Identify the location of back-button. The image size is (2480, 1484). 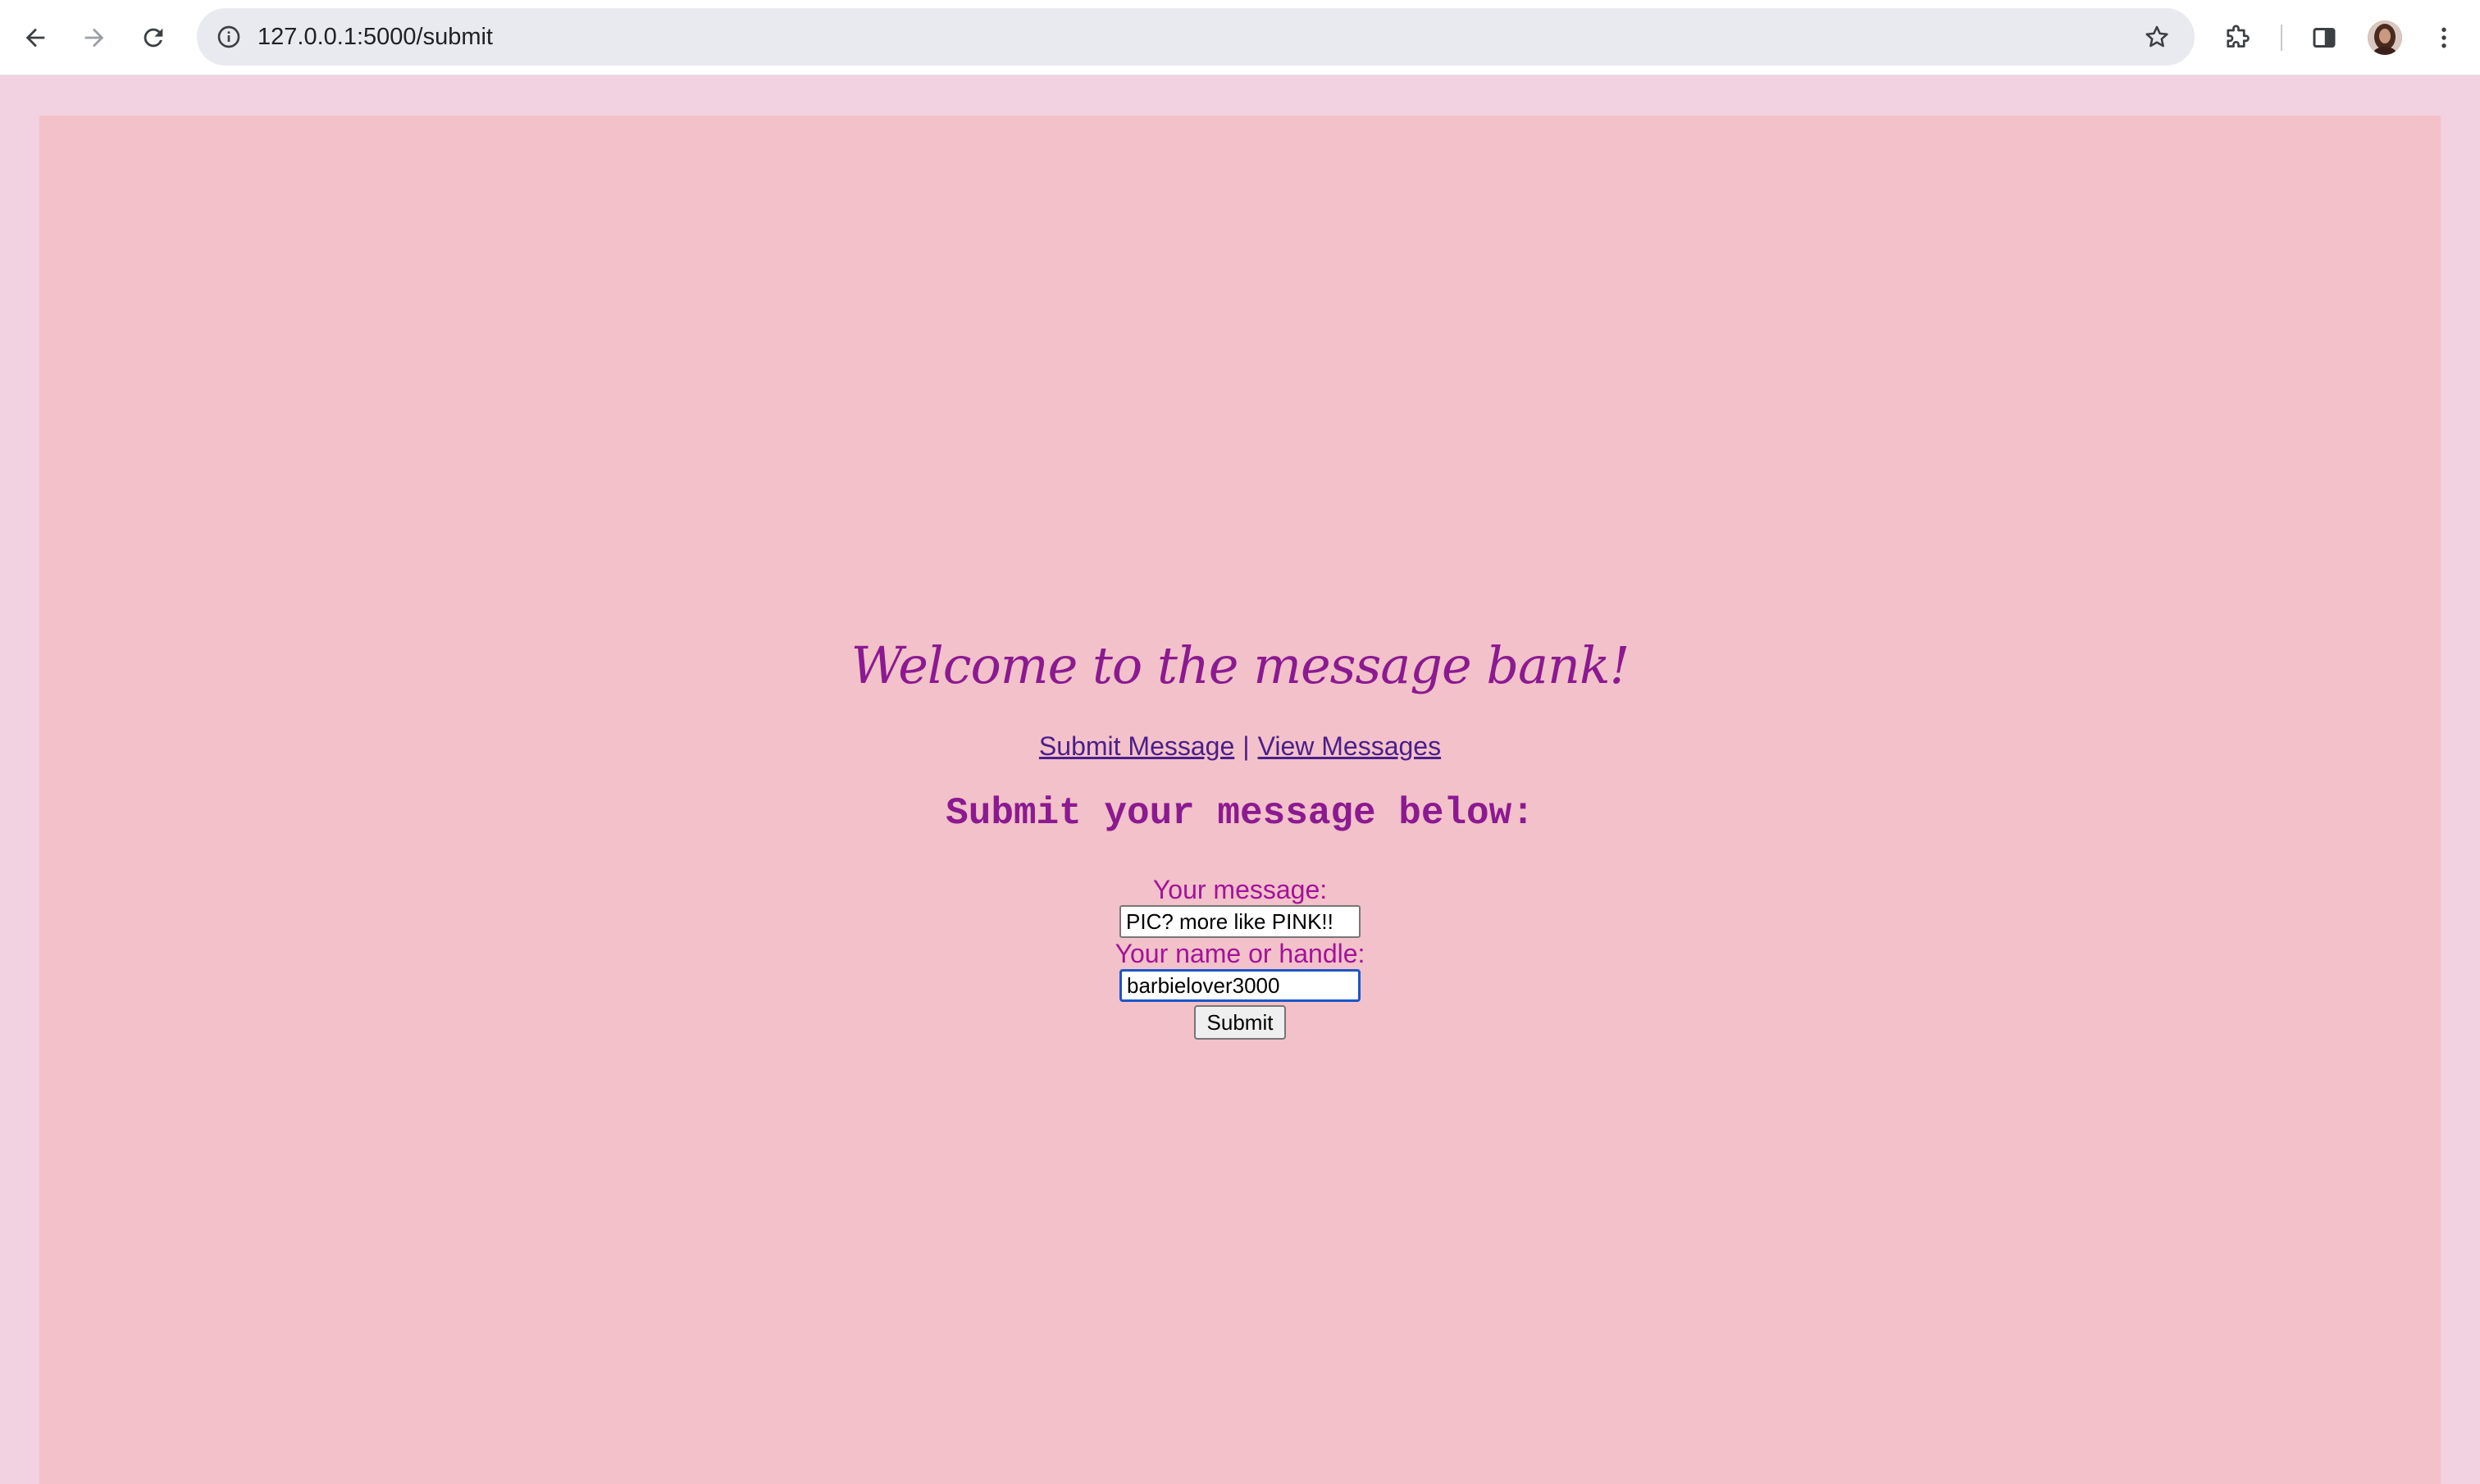
(35, 37).